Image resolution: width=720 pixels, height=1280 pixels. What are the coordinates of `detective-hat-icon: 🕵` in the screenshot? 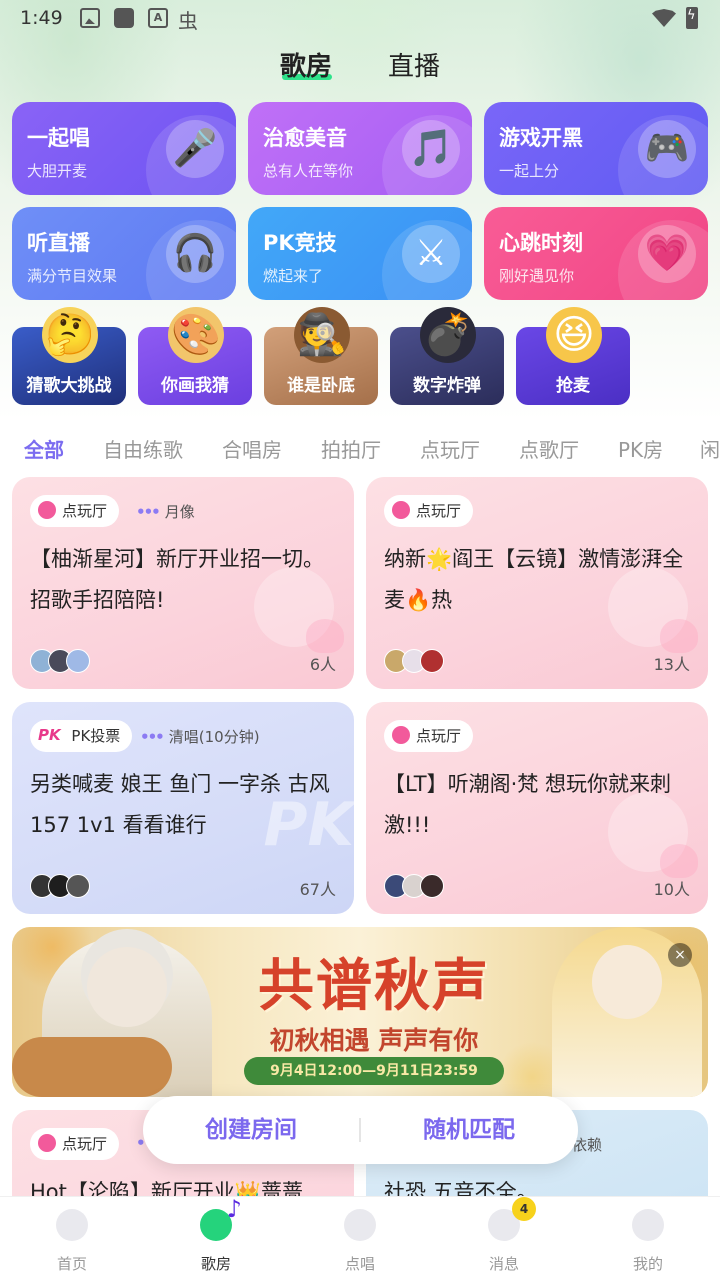 It's located at (322, 335).